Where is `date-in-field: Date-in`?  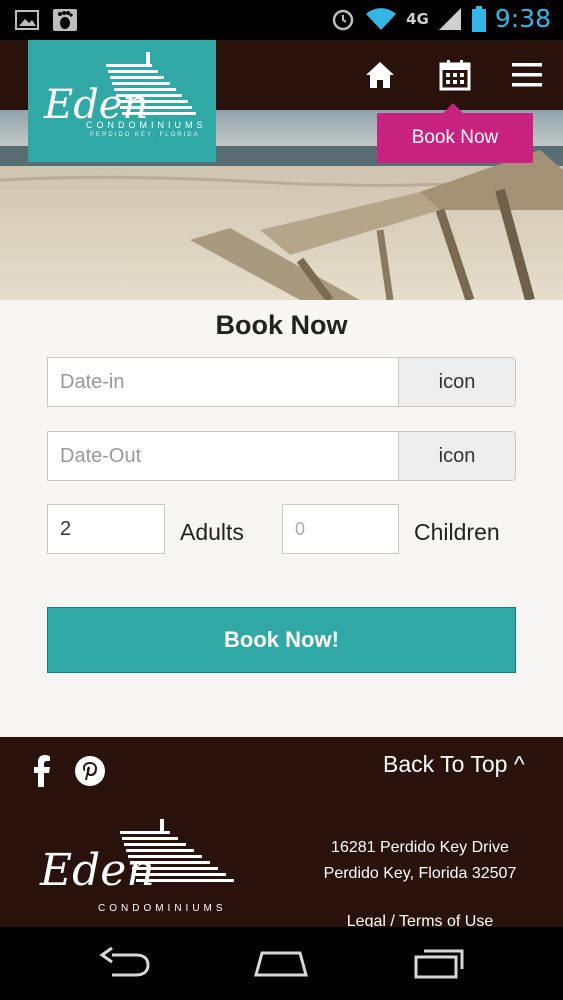
date-in-field: Date-in is located at coordinates (223, 382).